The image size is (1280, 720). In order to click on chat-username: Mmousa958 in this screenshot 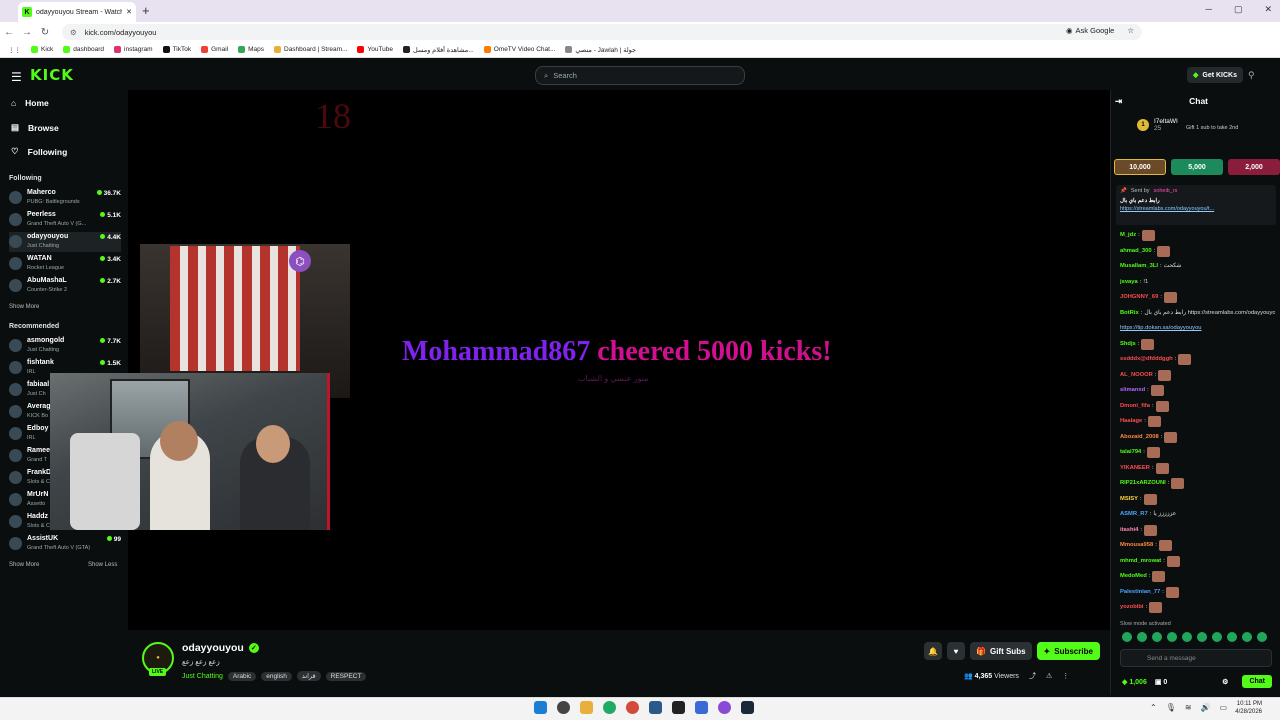, I will do `click(1136, 546)`.